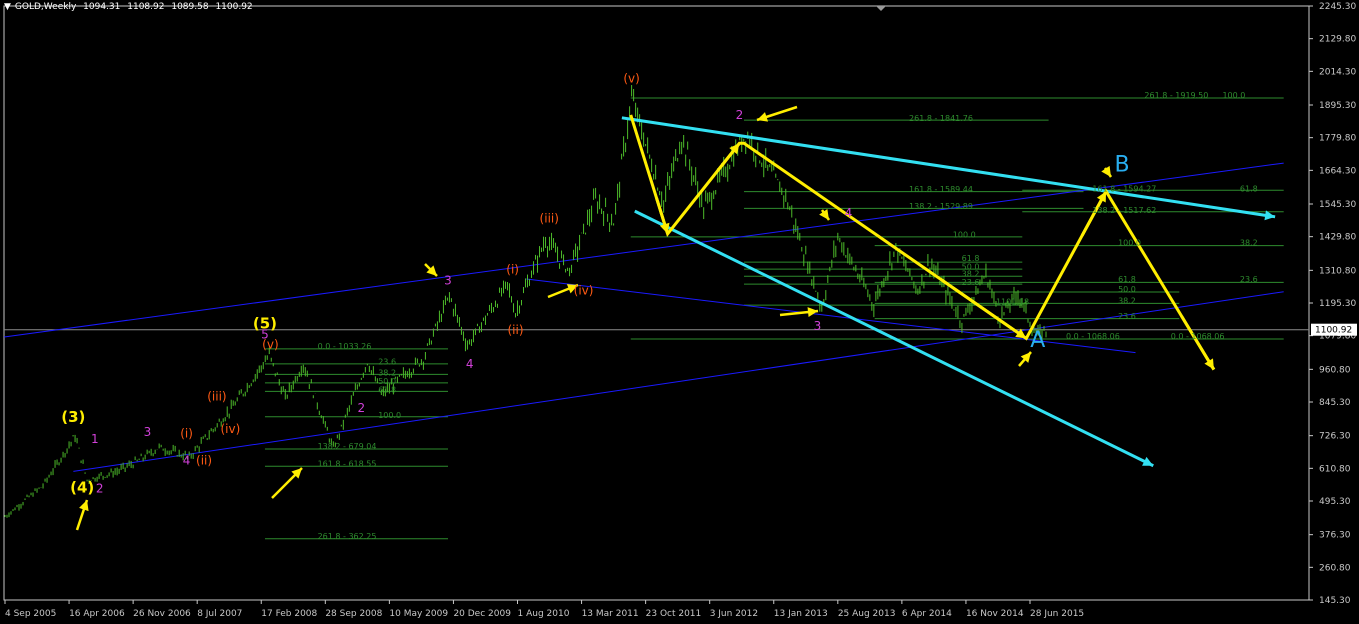 This screenshot has width=1359, height=624. What do you see at coordinates (610, 614) in the screenshot?
I see `x-axis-tick-label: 13 Mar 2011` at bounding box center [610, 614].